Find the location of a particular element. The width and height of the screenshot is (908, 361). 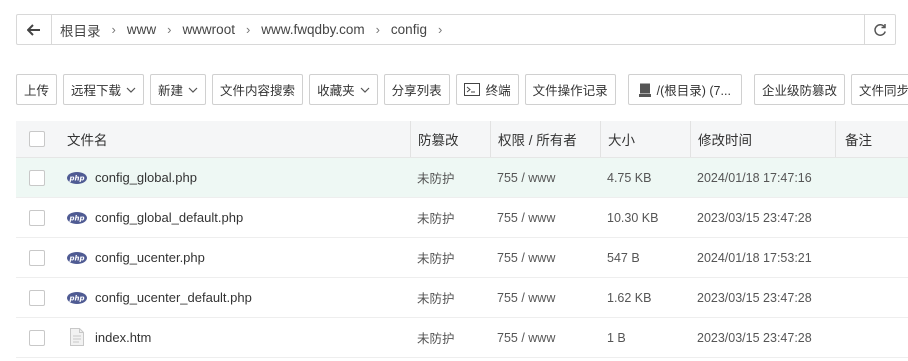

header-note: 备注 is located at coordinates (871, 139).